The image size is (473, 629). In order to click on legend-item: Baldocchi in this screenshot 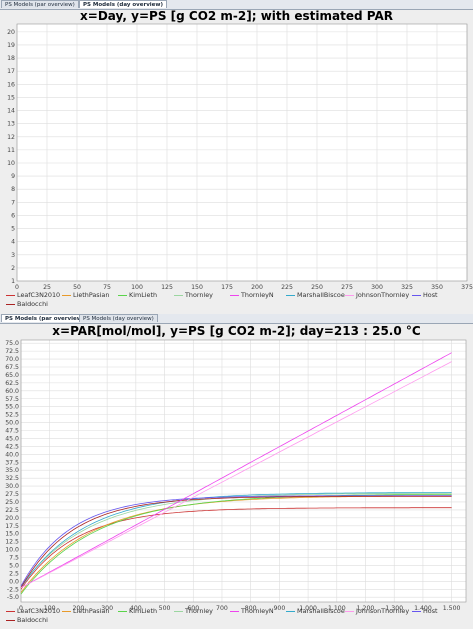, I will do `click(27, 620)`.